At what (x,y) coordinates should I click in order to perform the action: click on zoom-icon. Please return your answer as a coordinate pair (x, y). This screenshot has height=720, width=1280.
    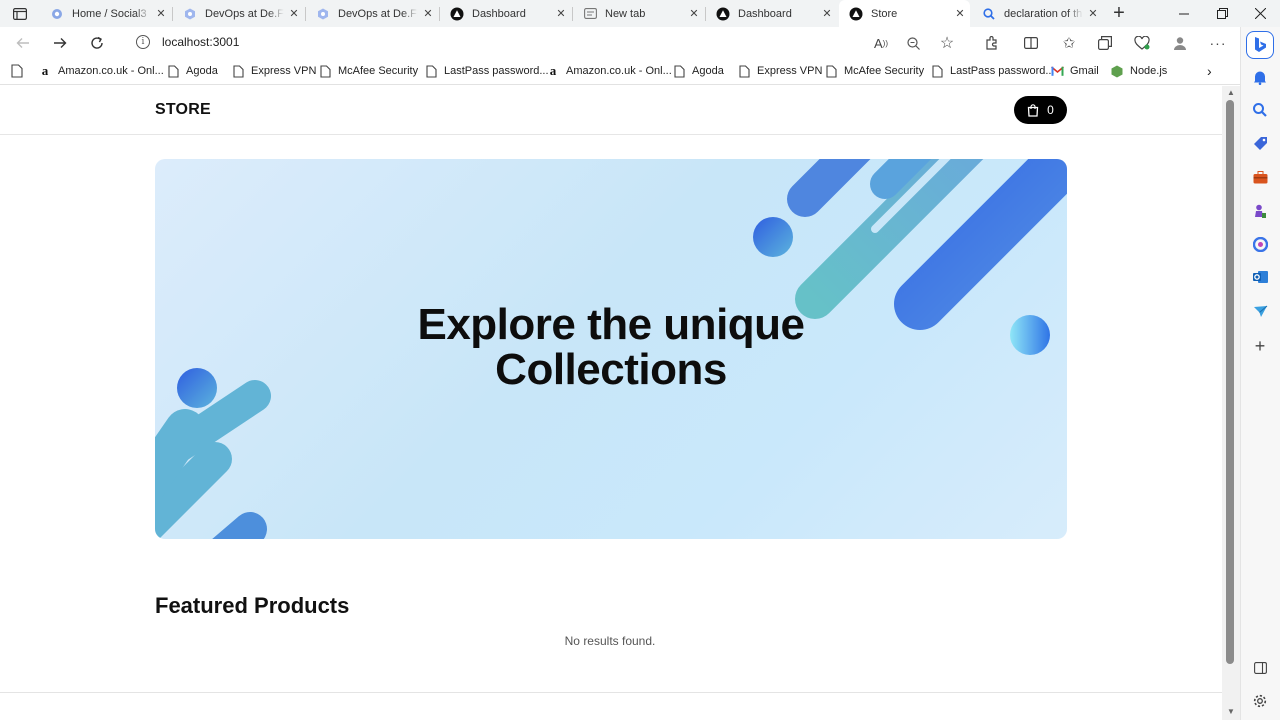
    Looking at the image, I should click on (913, 43).